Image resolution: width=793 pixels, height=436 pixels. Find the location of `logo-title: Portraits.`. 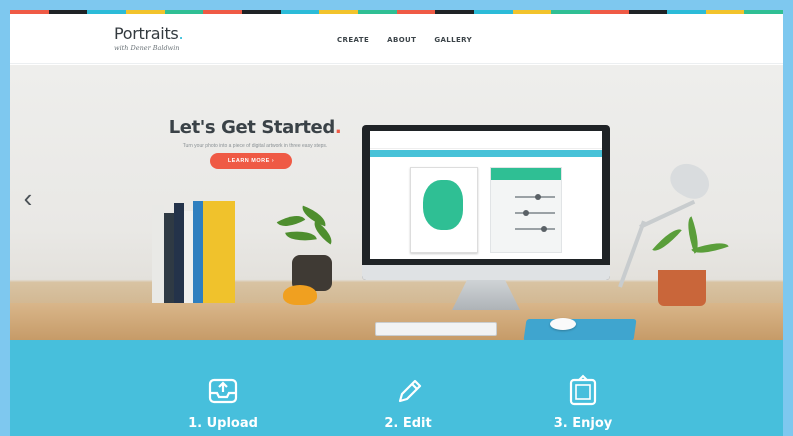

logo-title: Portraits. is located at coordinates (149, 33).